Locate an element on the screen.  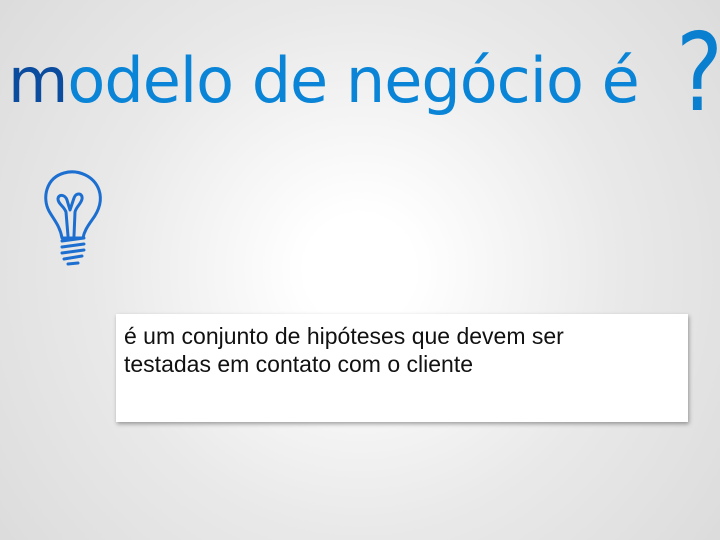
slide-title: modelo de negócio é is located at coordinates (324, 81).